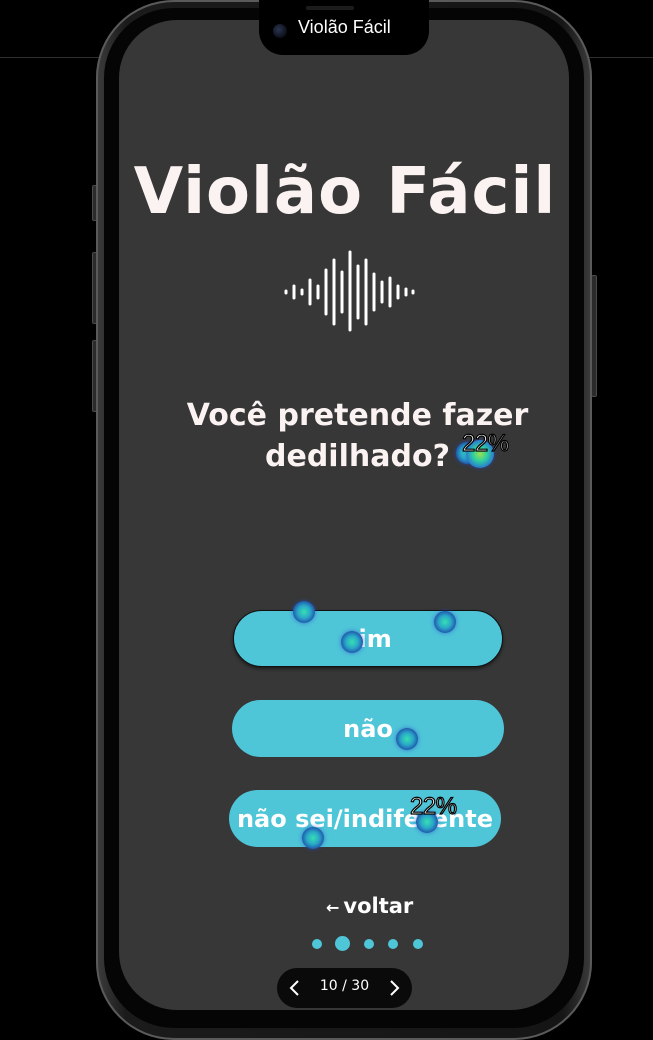 Image resolution: width=653 pixels, height=1040 pixels. I want to click on back-label: voltar, so click(378, 906).